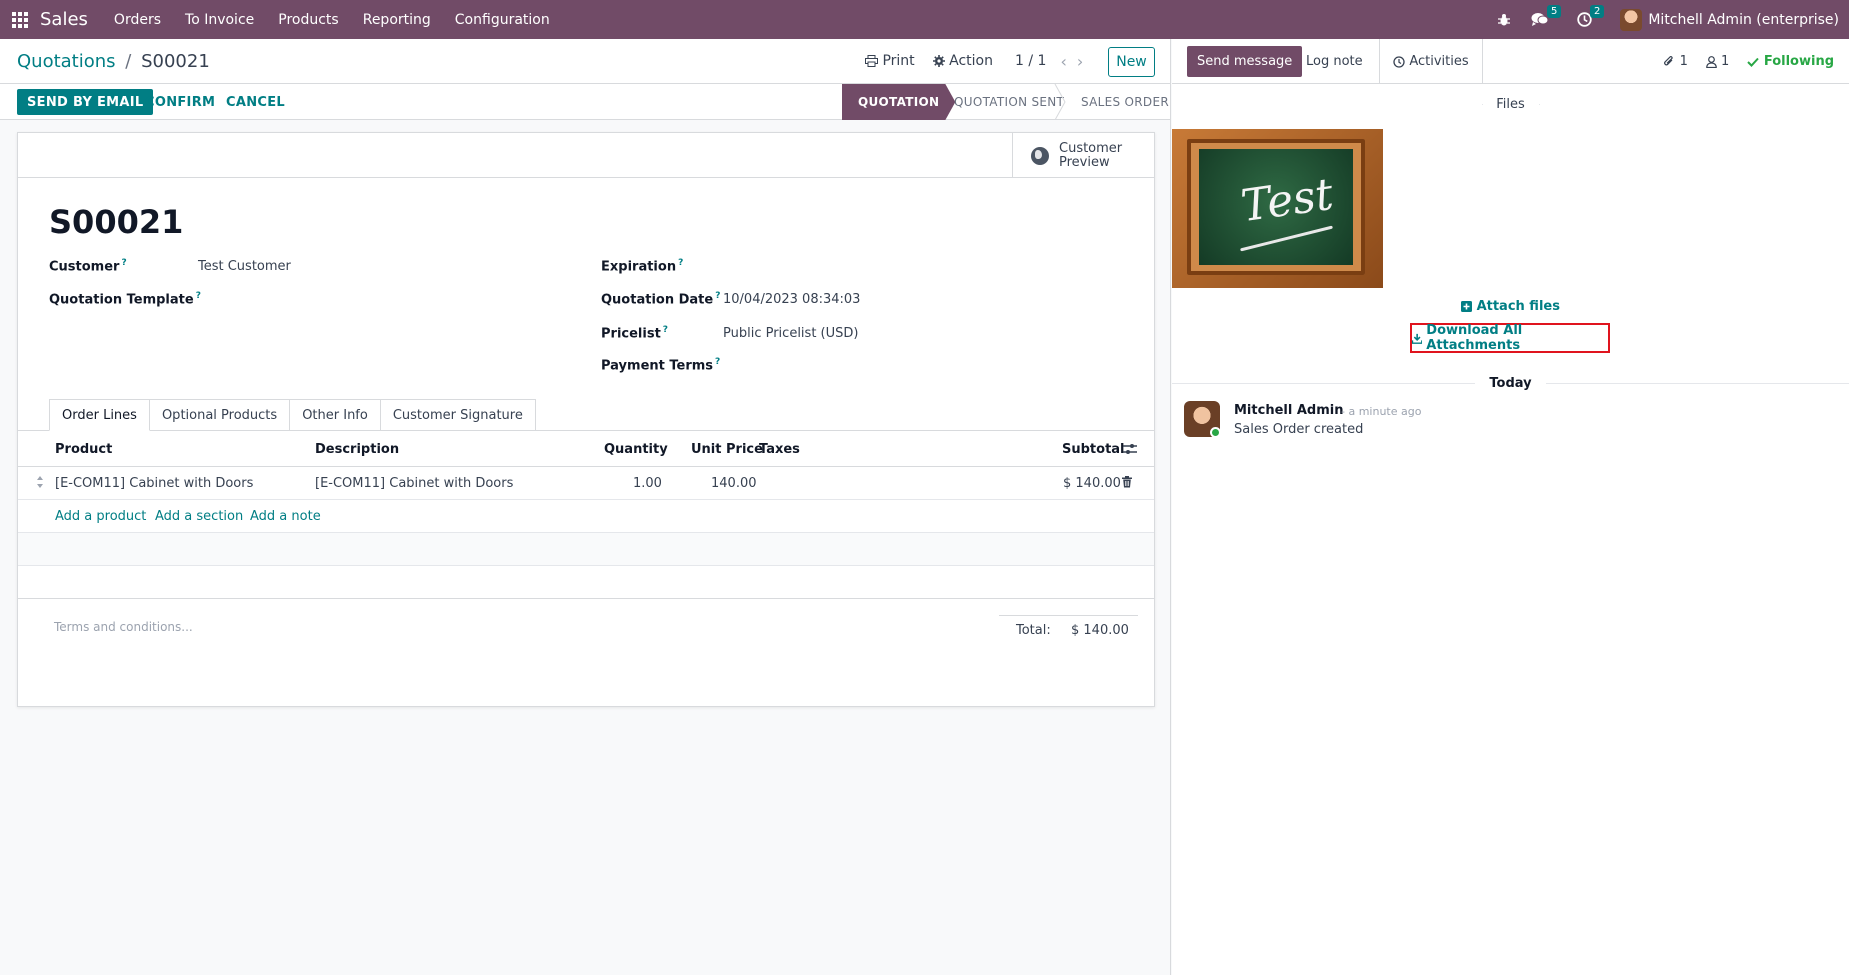 Image resolution: width=1849 pixels, height=975 pixels. Describe the element at coordinates (779, 449) in the screenshot. I see `col-taxes: Taxes` at that location.